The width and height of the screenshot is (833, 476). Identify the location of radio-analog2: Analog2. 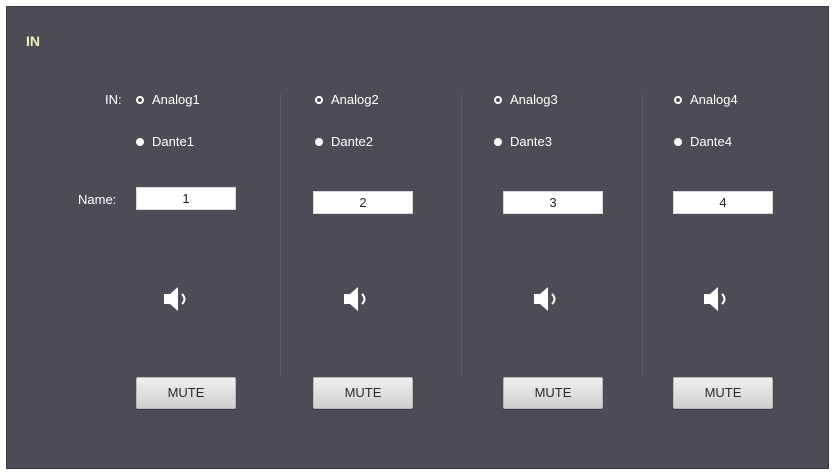
(347, 99).